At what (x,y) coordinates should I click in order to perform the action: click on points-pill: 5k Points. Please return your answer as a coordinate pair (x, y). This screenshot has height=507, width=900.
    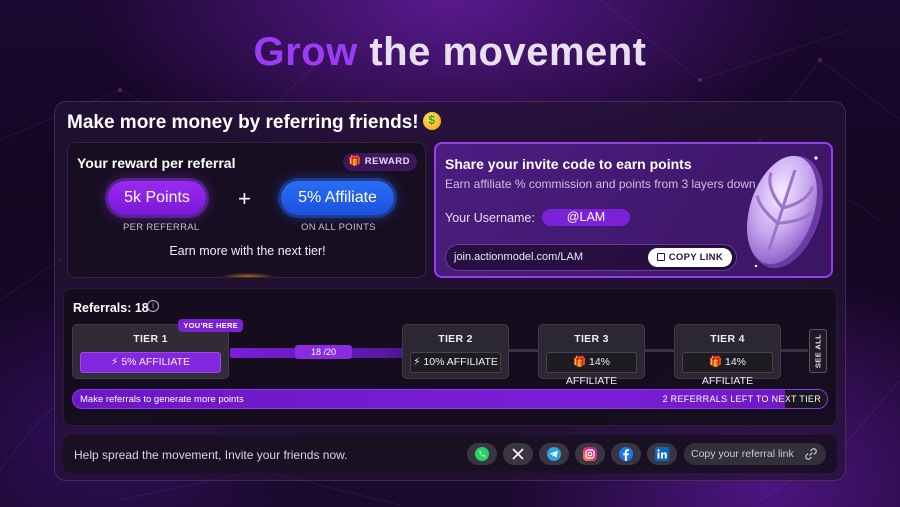
    Looking at the image, I should click on (157, 198).